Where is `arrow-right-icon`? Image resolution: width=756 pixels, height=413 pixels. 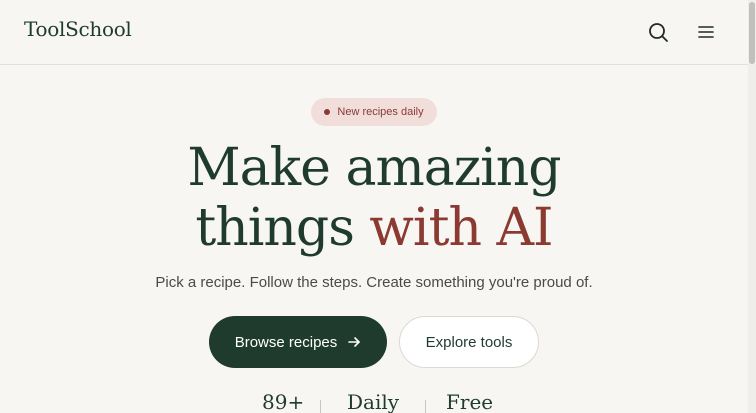 arrow-right-icon is located at coordinates (354, 342).